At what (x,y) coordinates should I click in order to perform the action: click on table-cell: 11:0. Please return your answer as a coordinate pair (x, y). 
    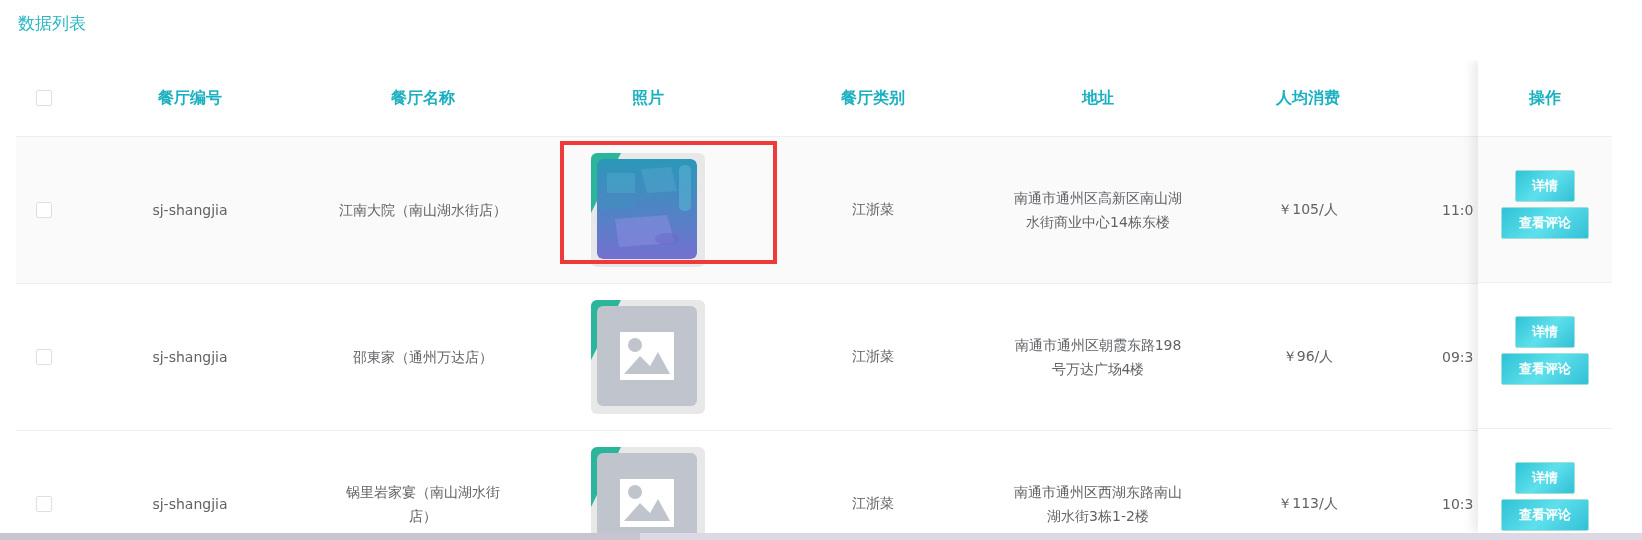
    Looking at the image, I should click on (1458, 210).